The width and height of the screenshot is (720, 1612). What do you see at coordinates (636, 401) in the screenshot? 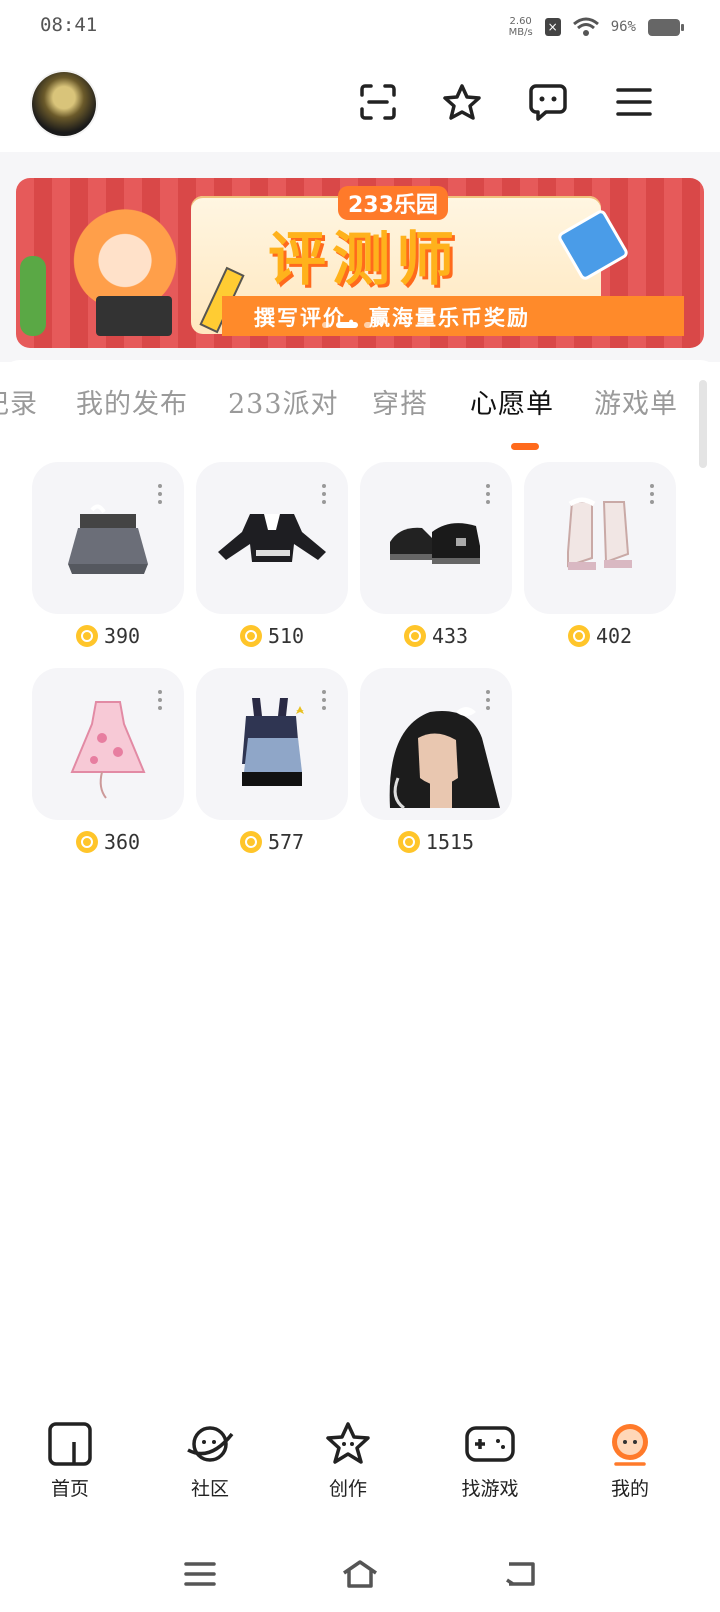
I see `tab-game-lists: 游戏单` at bounding box center [636, 401].